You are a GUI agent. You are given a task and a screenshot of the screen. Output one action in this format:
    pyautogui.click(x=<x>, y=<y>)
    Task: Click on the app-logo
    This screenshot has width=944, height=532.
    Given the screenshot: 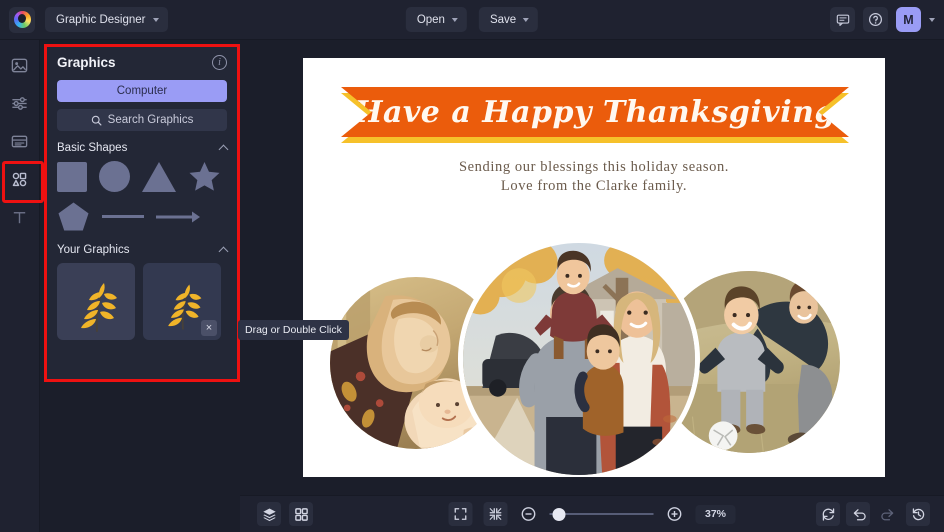 What is the action you would take?
    pyautogui.click(x=22, y=19)
    